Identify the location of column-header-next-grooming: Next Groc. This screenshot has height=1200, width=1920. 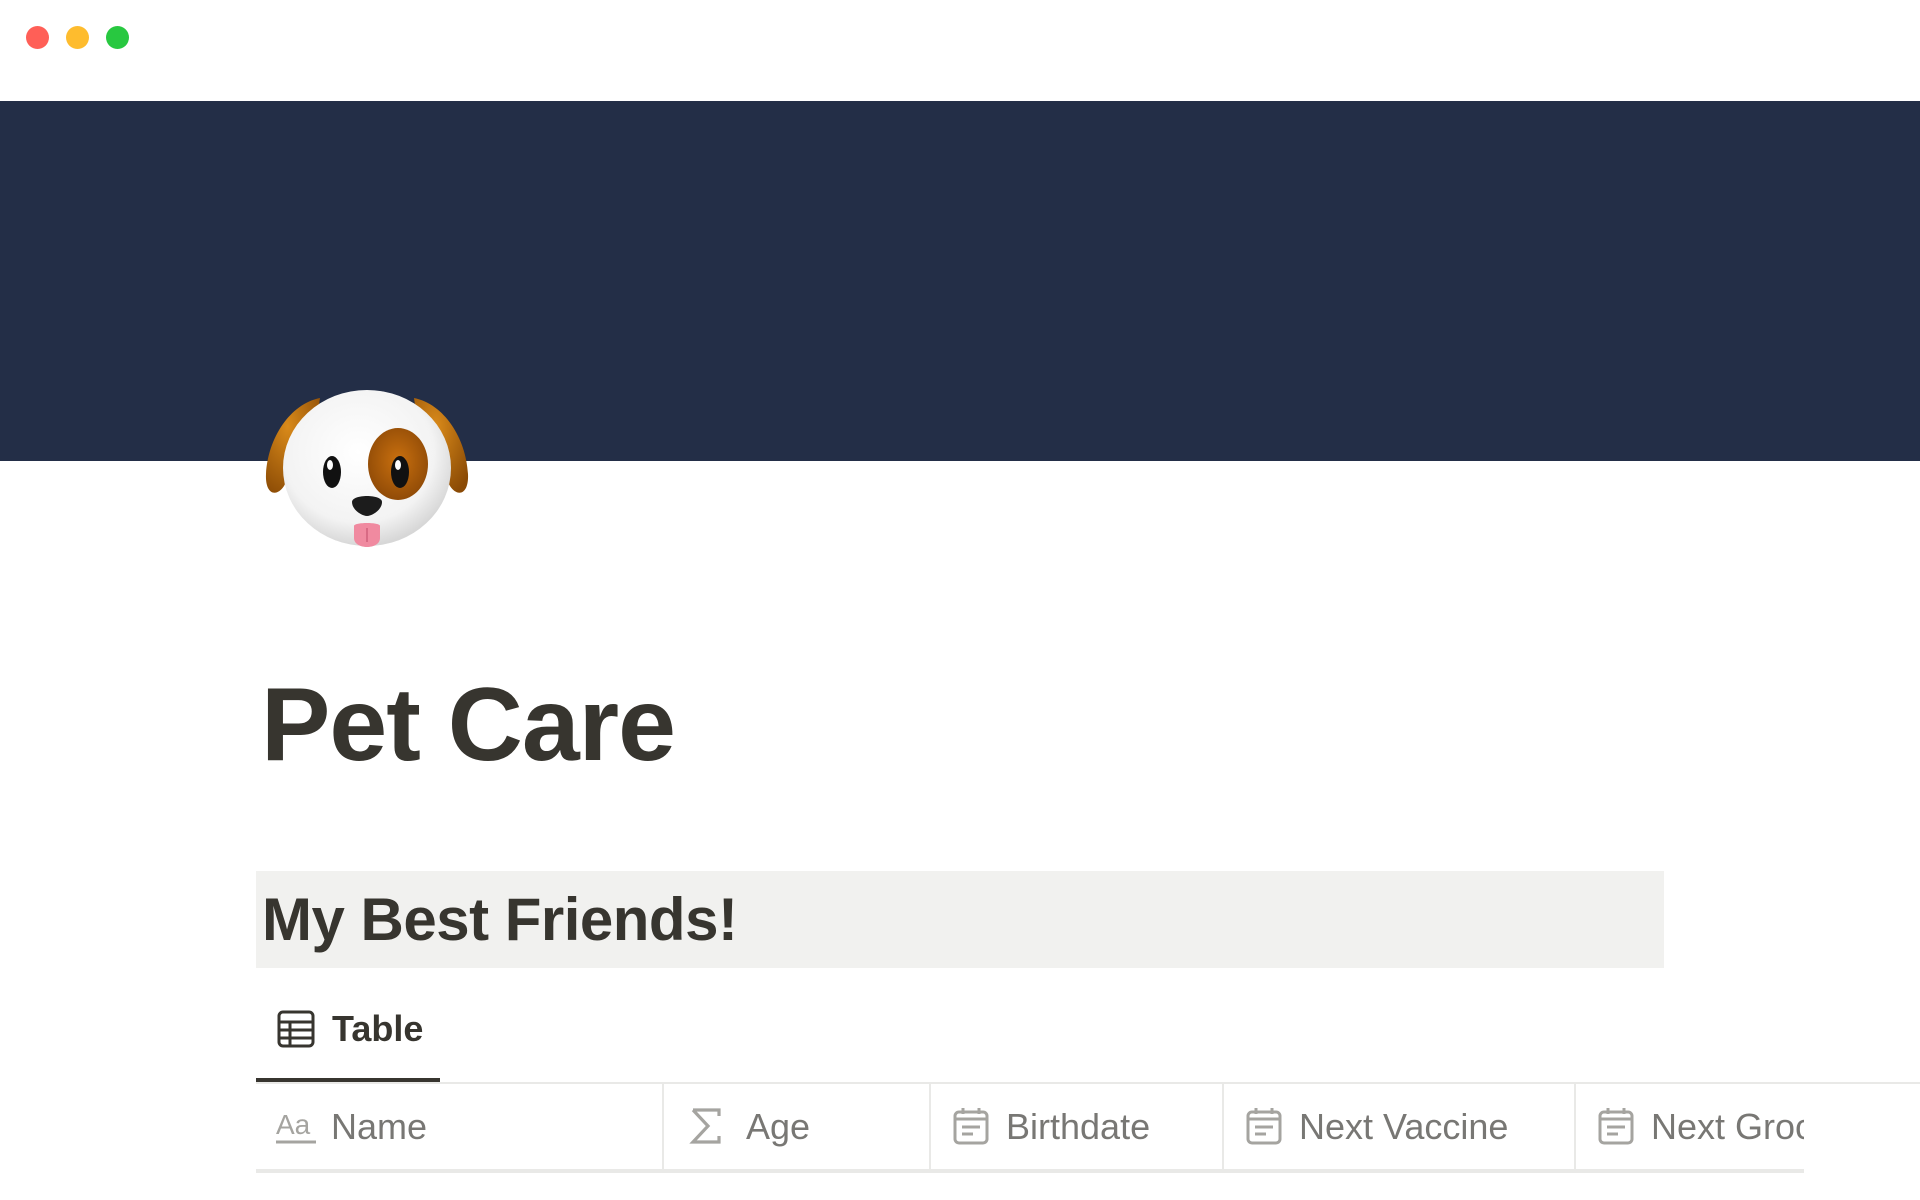
(1690, 1126).